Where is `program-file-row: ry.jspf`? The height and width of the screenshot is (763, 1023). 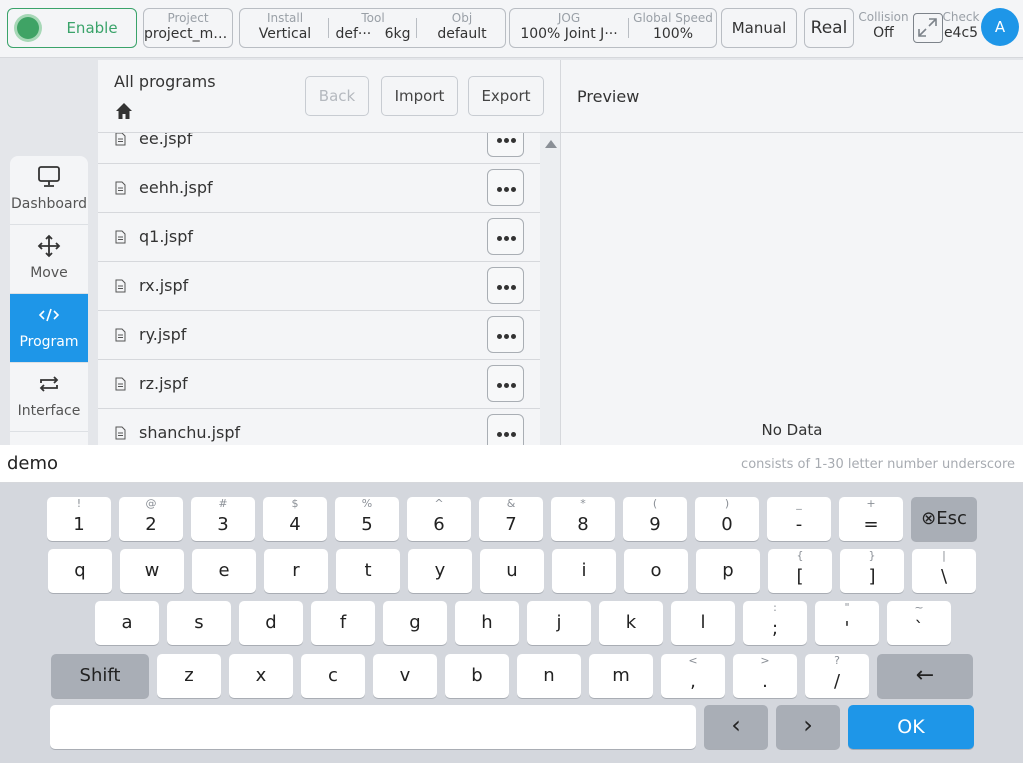 program-file-row: ry.jspf is located at coordinates (319, 335).